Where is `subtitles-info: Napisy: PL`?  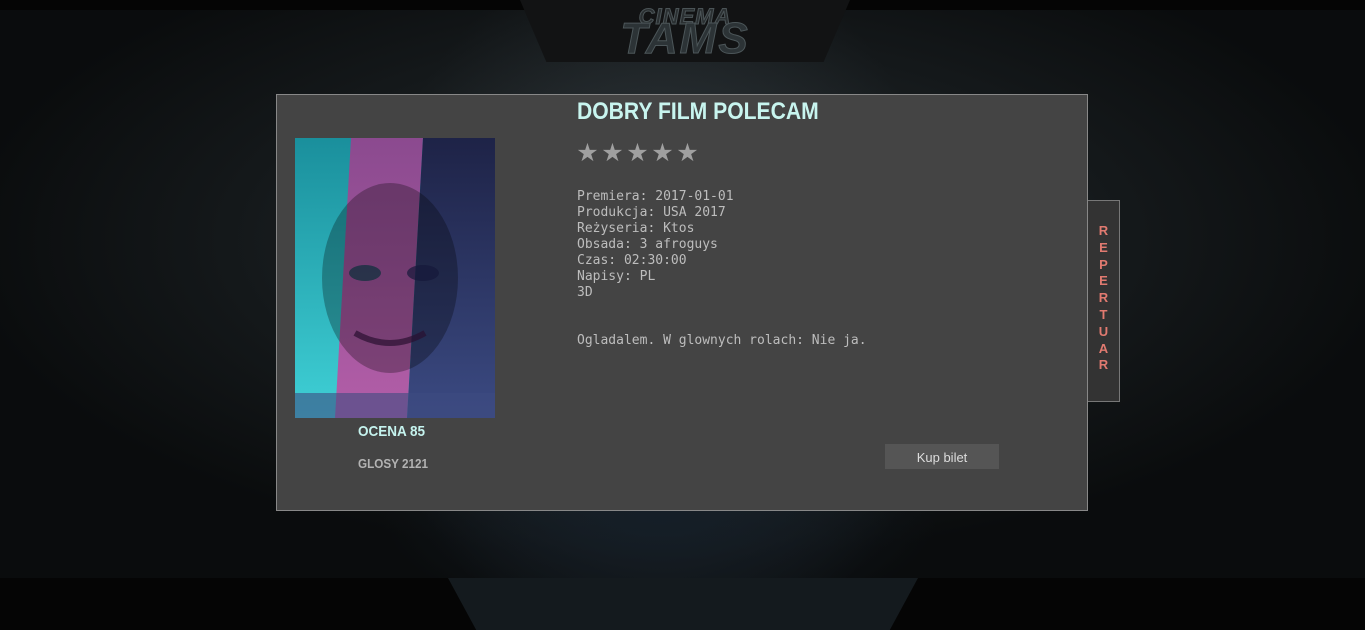
subtitles-info: Napisy: PL is located at coordinates (616, 276).